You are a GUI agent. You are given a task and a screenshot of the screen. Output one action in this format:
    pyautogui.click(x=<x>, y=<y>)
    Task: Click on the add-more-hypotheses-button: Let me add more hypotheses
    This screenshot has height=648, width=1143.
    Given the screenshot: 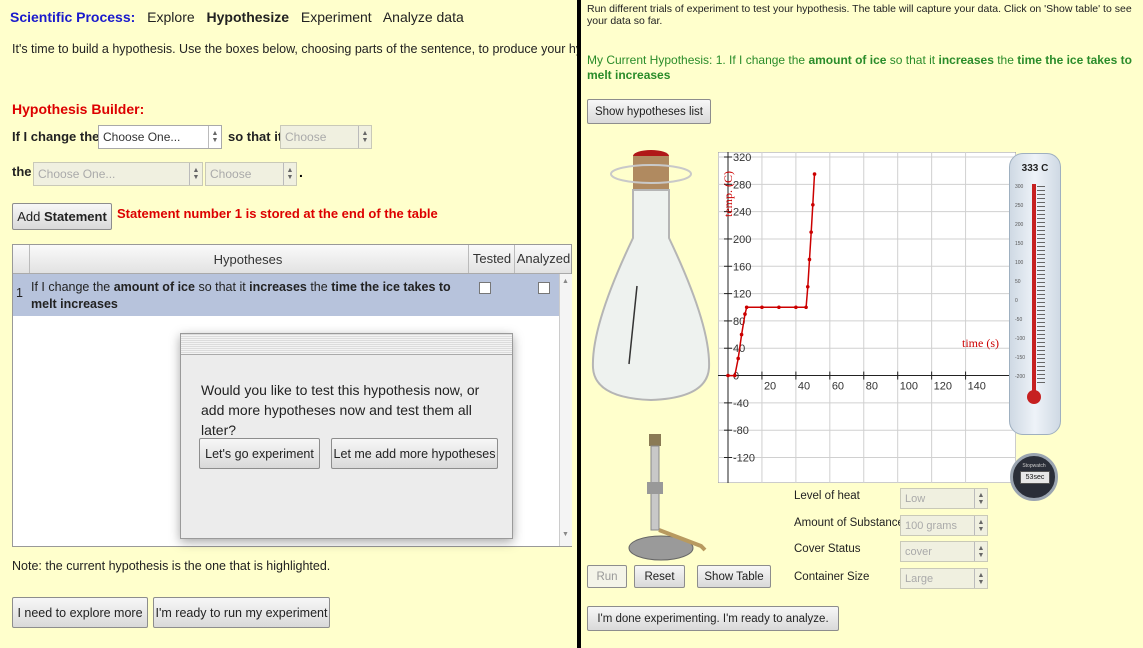 What is the action you would take?
    pyautogui.click(x=414, y=453)
    